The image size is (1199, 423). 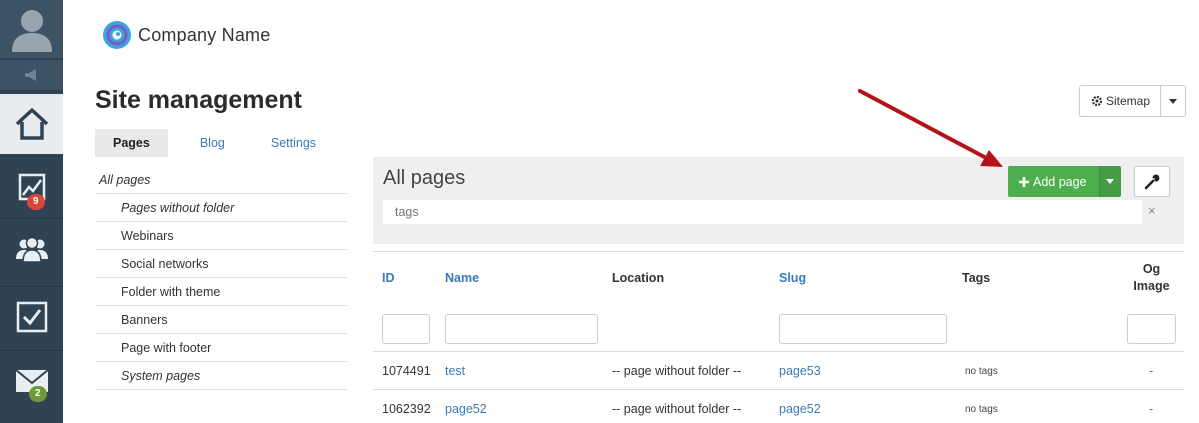 I want to click on pages-panel-header: All pages Add page ×, so click(x=778, y=200).